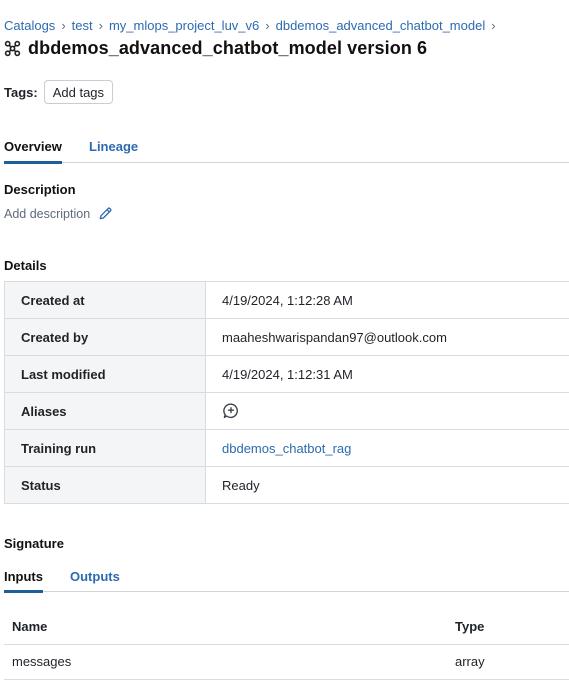 The height and width of the screenshot is (691, 569). I want to click on breadcrumb-test: test, so click(82, 25).